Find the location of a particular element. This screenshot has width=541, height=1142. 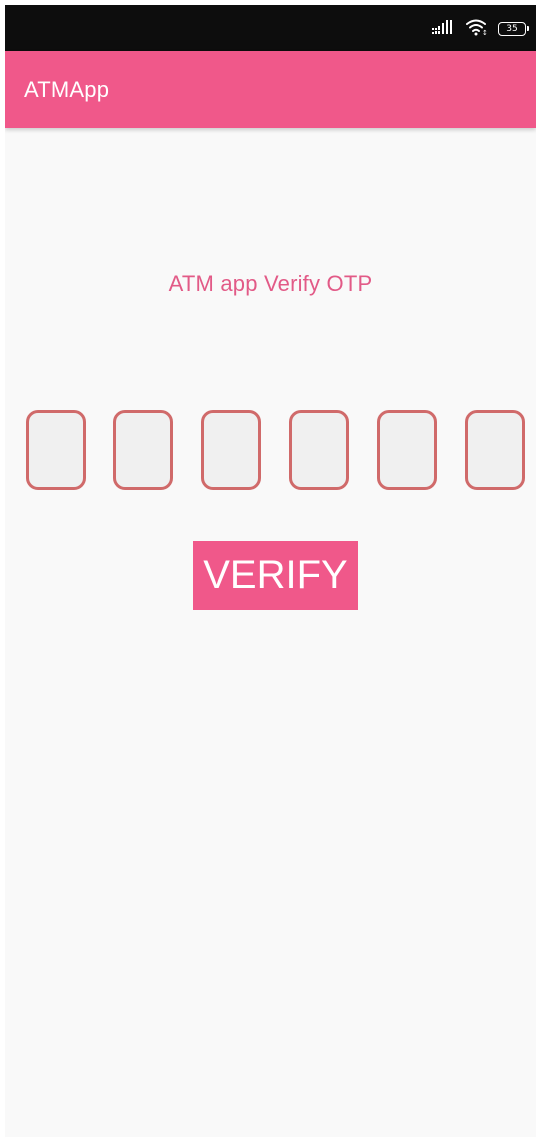

verify-button: VERIFY is located at coordinates (275, 575).